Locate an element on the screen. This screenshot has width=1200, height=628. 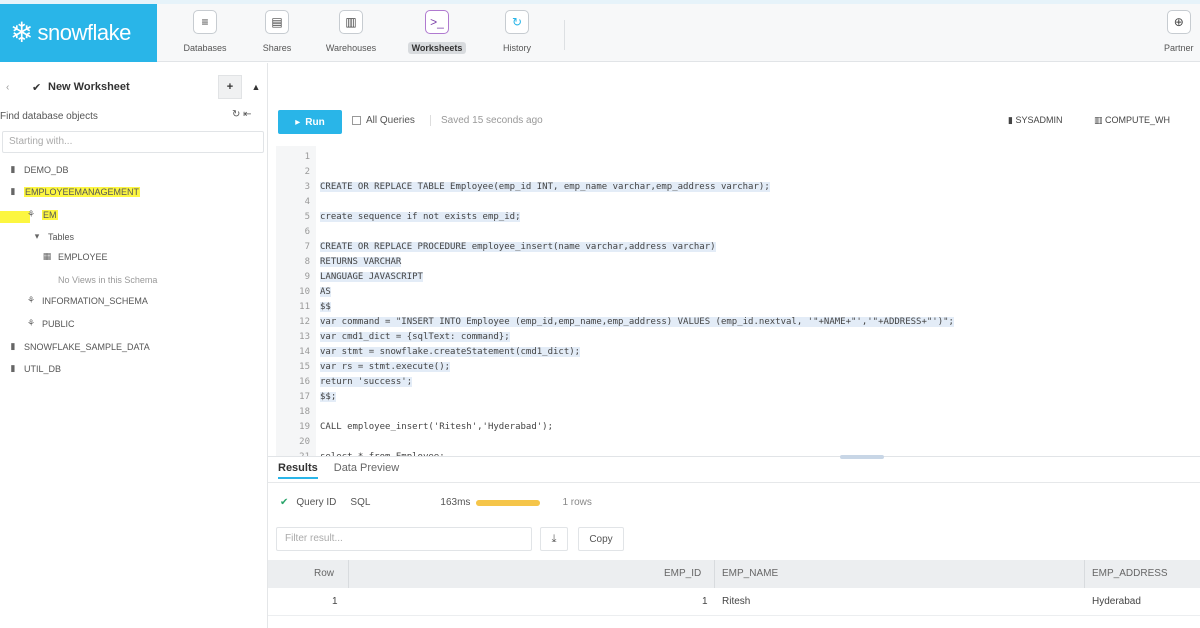
success-check-icon: ✔ is located at coordinates (284, 502).